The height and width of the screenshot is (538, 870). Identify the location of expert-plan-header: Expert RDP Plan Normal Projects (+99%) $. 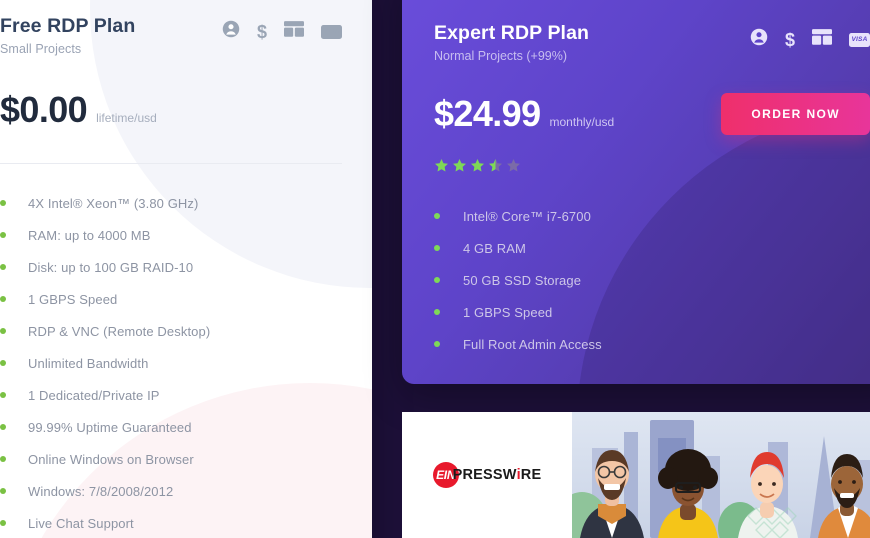
(652, 31).